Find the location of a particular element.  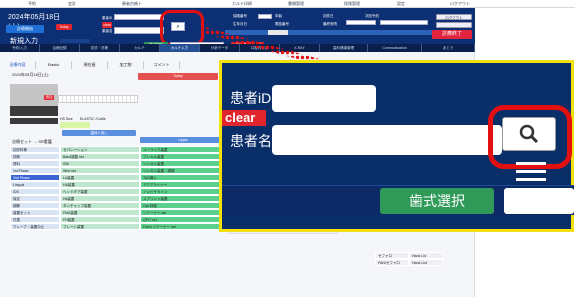

patient-id-label: 患者iD is located at coordinates (251, 98).